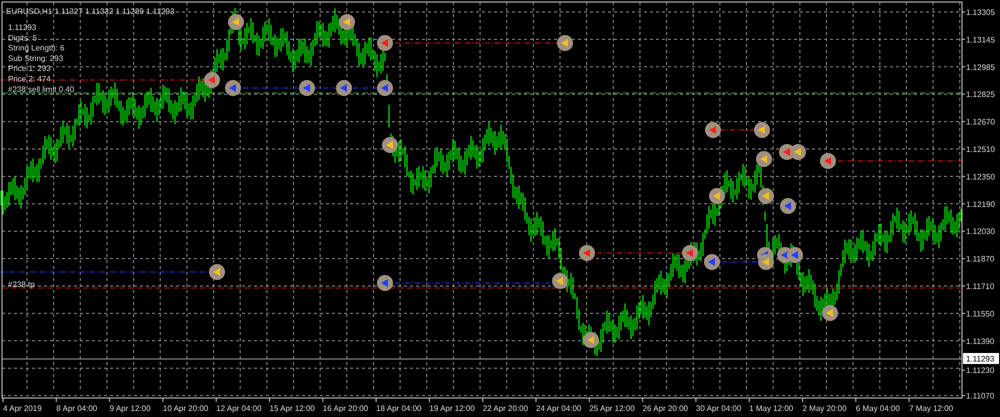 This screenshot has height=417, width=1000. What do you see at coordinates (130, 408) in the screenshot?
I see `time-label: 9 Apr 12:00` at bounding box center [130, 408].